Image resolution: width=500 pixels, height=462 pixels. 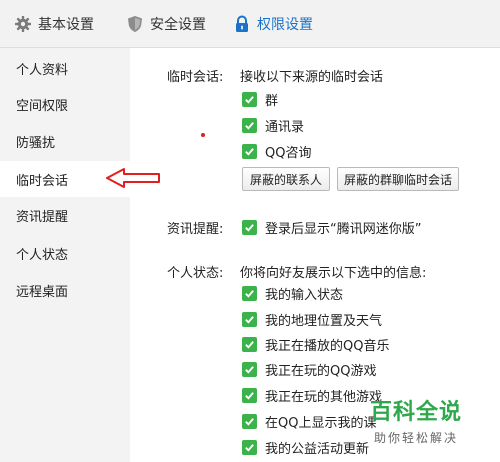 What do you see at coordinates (42, 292) in the screenshot?
I see `sidebar-item-label: 远程桌面` at bounding box center [42, 292].